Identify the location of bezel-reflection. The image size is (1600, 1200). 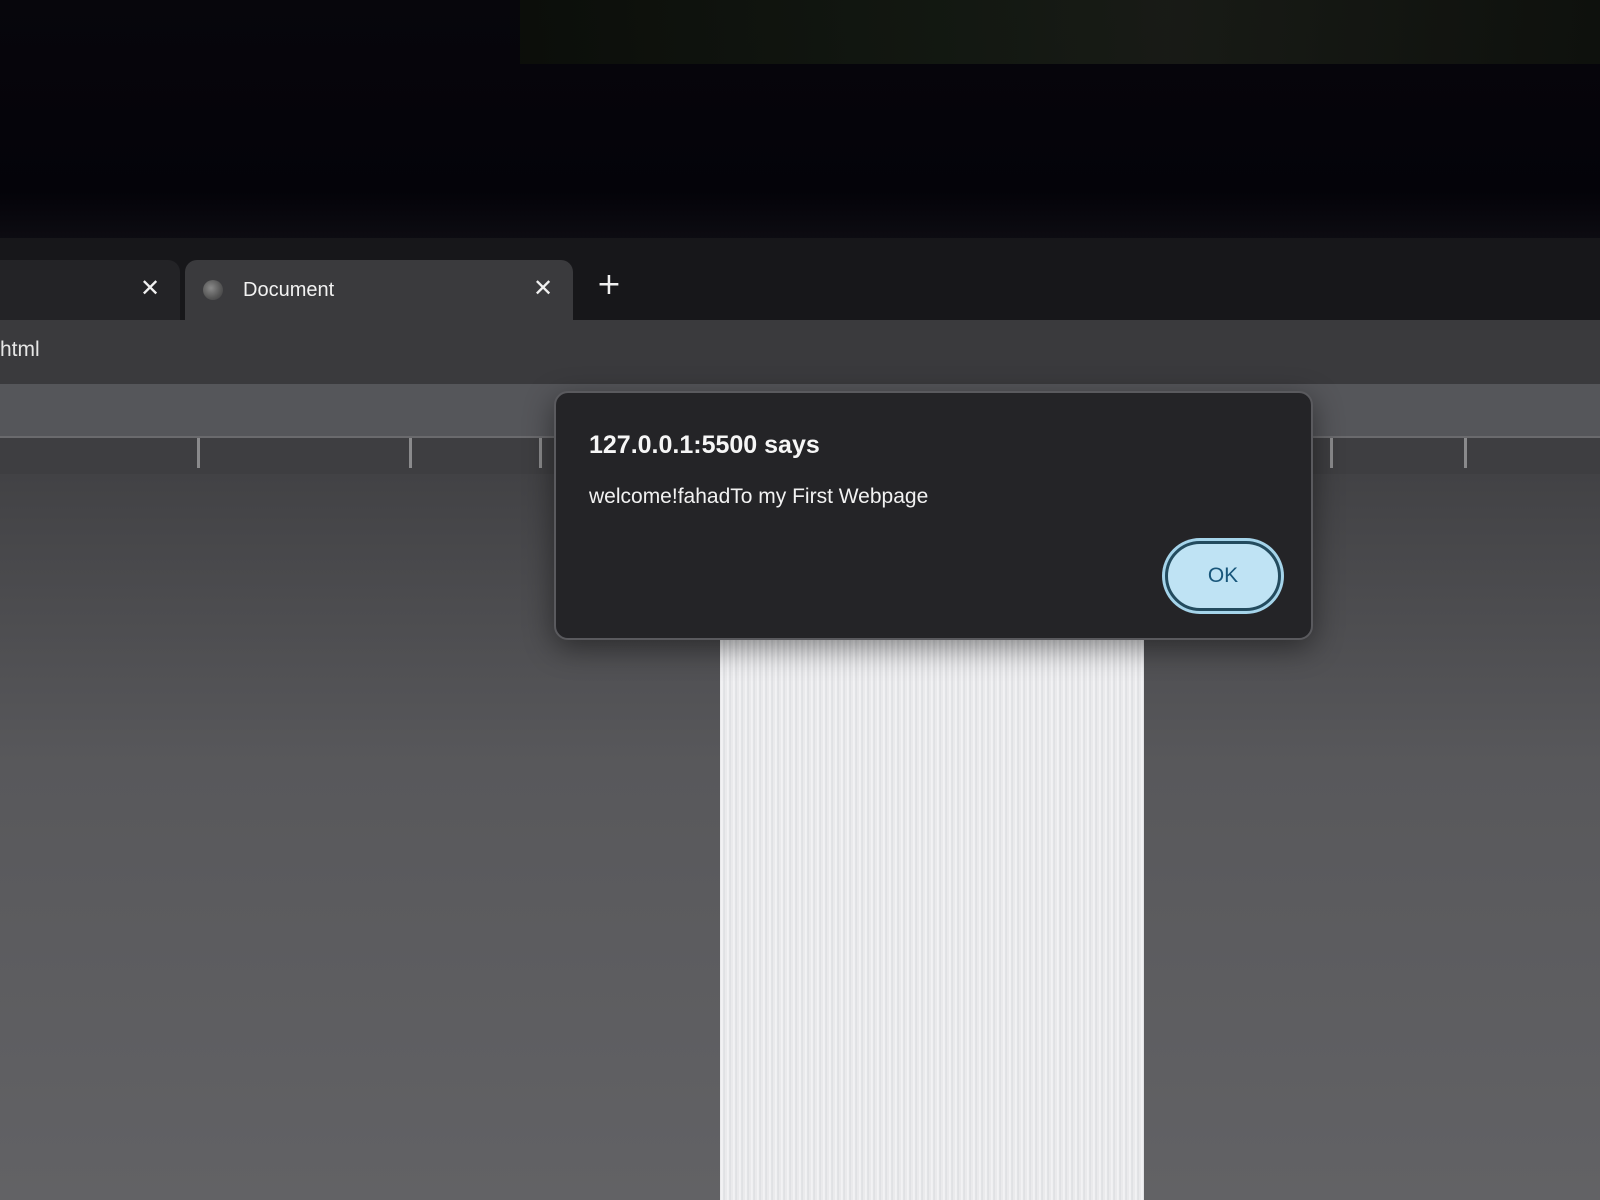
(1060, 32).